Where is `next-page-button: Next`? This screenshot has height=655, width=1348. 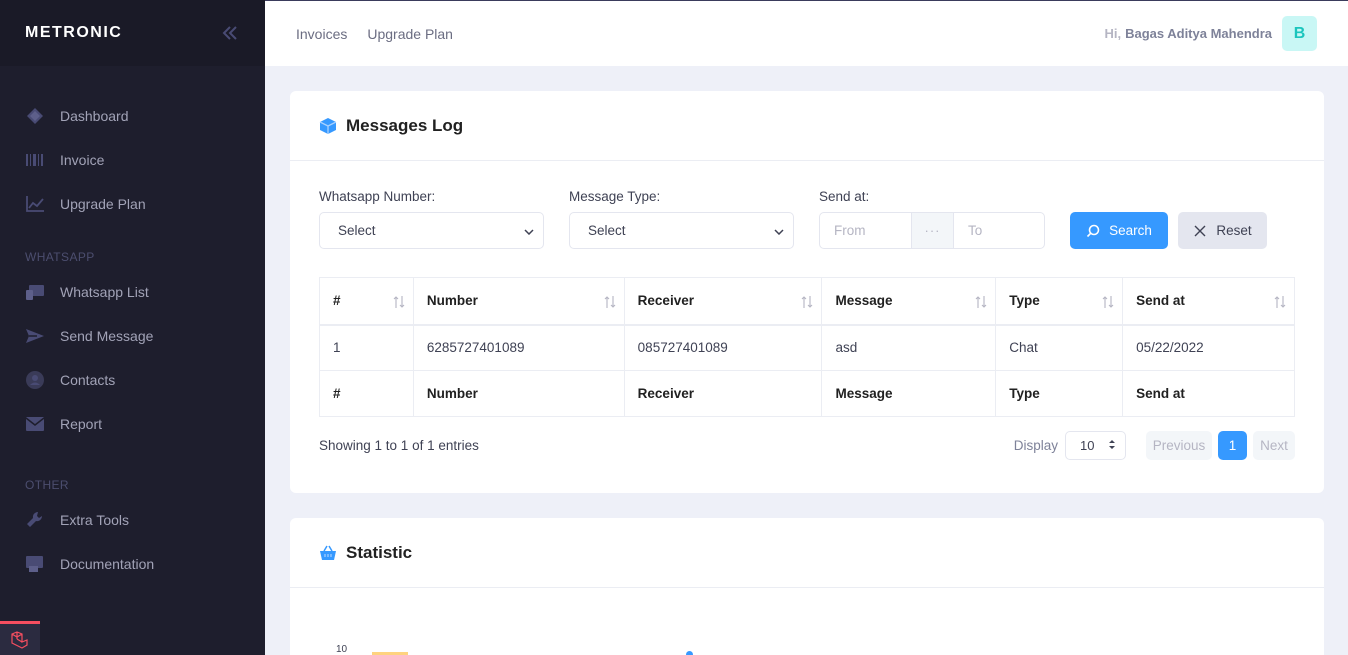 next-page-button: Next is located at coordinates (1274, 445).